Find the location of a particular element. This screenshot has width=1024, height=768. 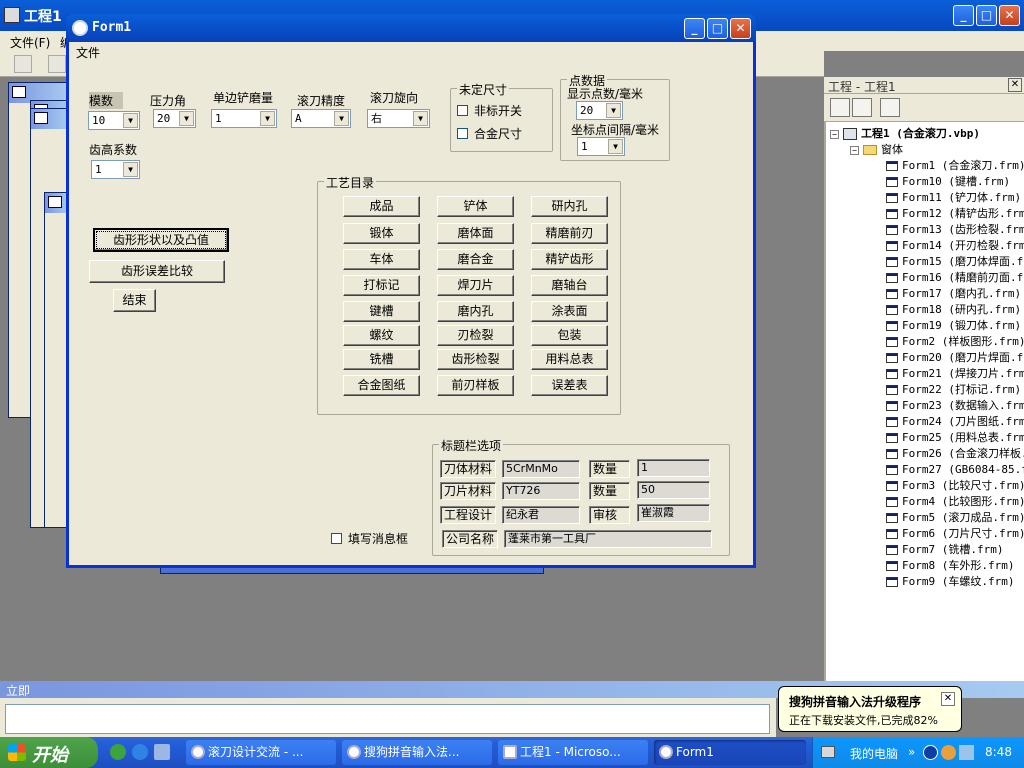

process-button: 铲体 is located at coordinates (475, 206).